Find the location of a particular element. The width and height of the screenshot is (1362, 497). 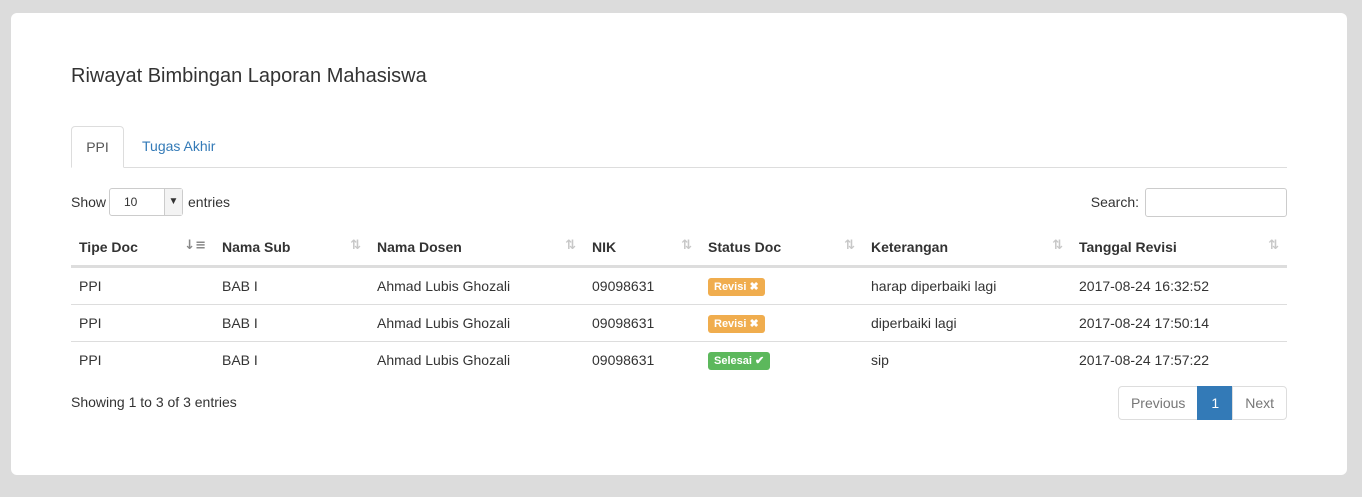

check-icon: ✔ is located at coordinates (759, 360).